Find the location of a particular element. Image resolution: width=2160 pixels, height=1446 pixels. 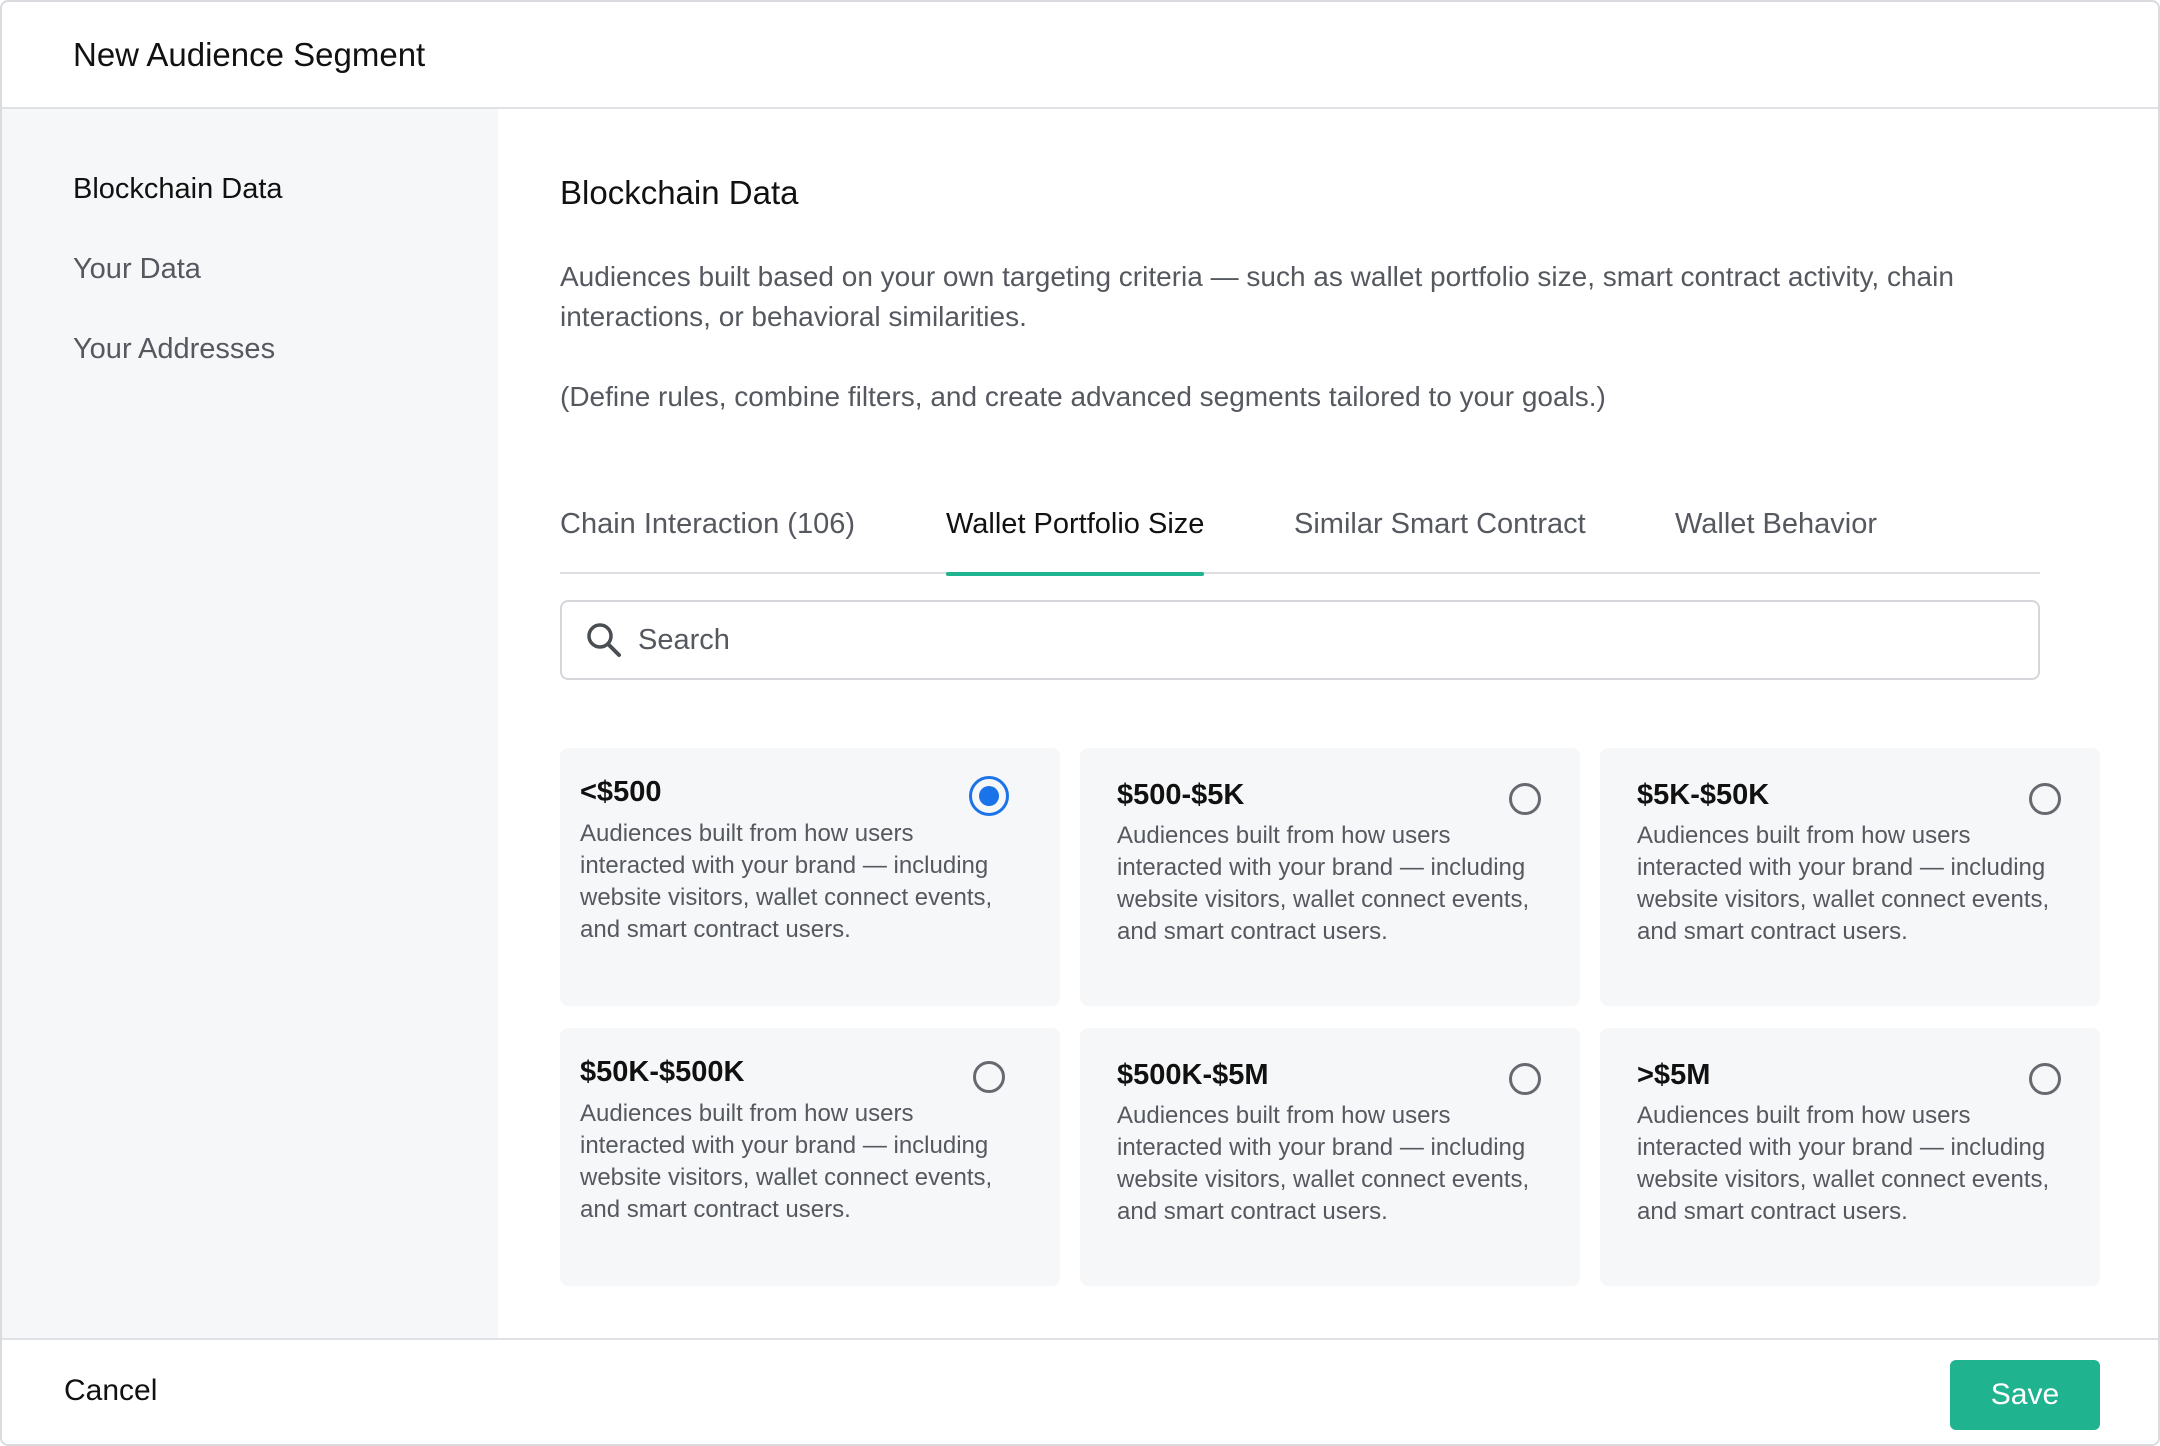

dialog-footer: Cancel Save is located at coordinates (1080, 1391).